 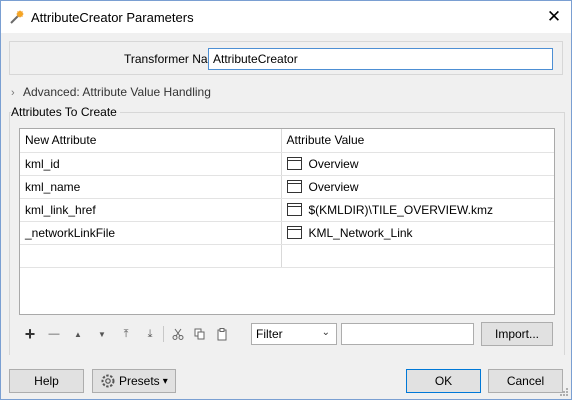 I want to click on presets-button: Presets ▾, so click(x=134, y=381).